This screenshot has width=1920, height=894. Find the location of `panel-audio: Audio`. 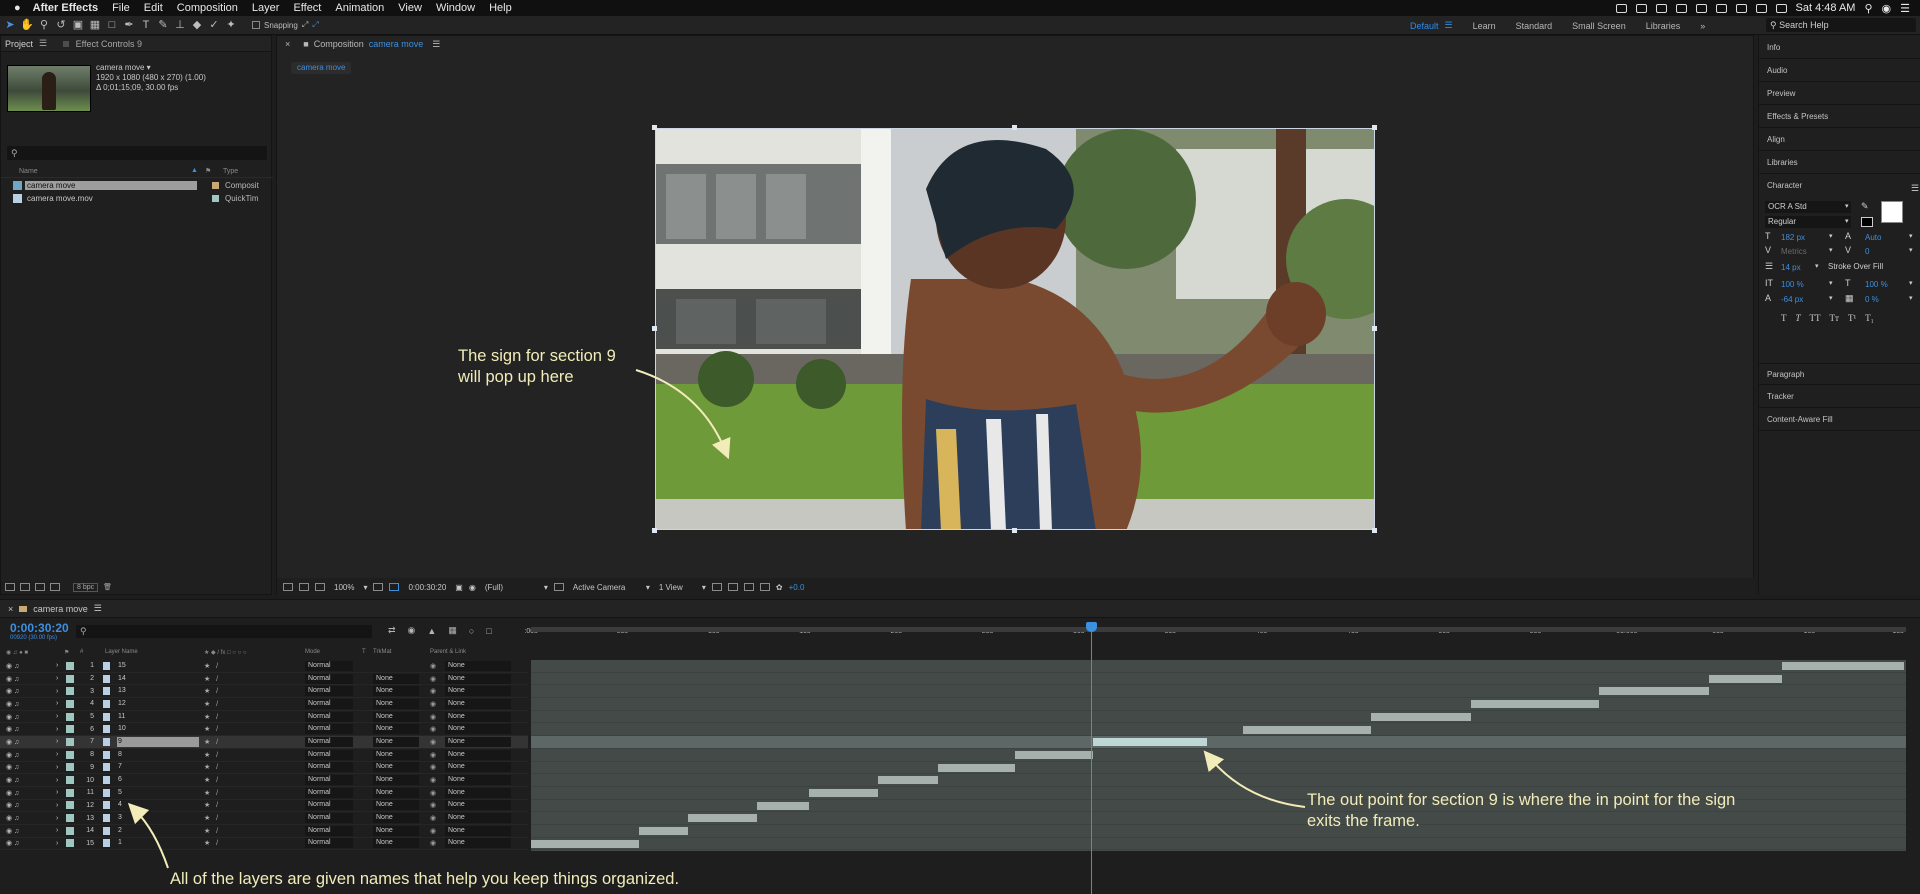

panel-audio: Audio is located at coordinates (1839, 71).